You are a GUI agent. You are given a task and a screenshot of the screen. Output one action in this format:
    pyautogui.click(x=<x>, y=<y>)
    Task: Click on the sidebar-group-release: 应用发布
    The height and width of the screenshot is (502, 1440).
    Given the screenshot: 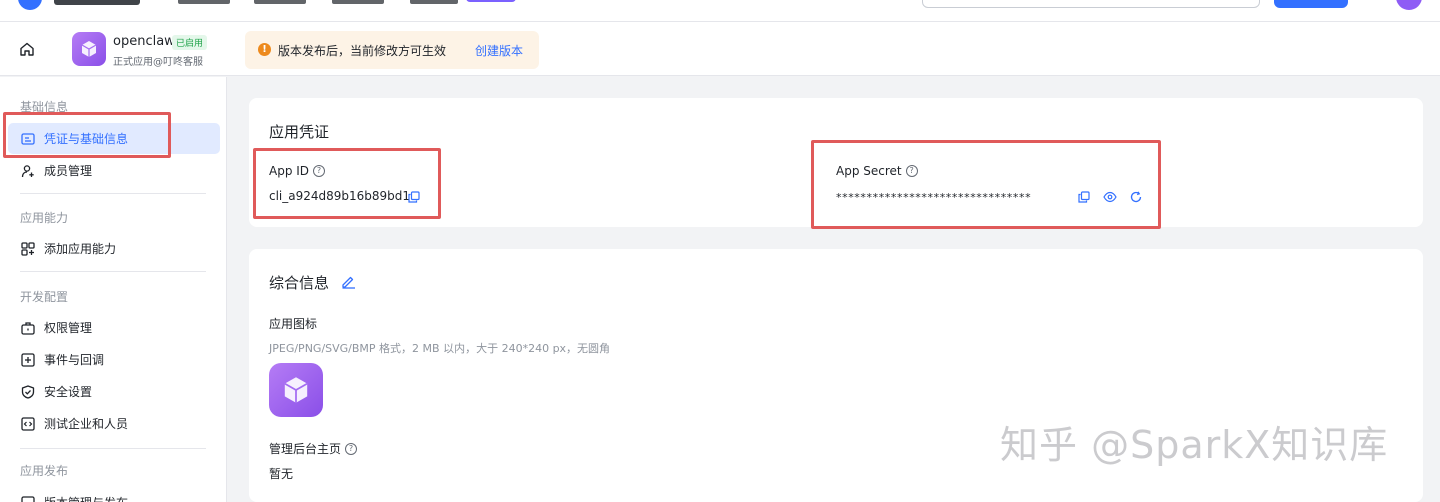 What is the action you would take?
    pyautogui.click(x=44, y=471)
    